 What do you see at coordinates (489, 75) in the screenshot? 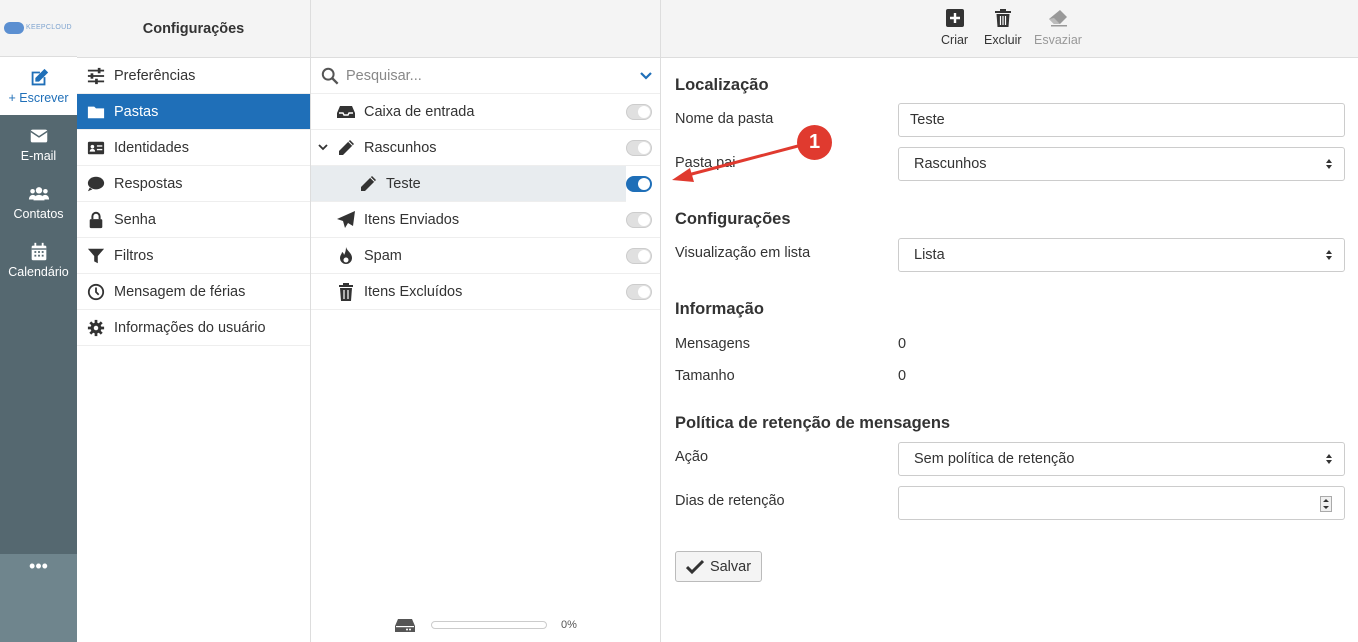
I see `search-input` at bounding box center [489, 75].